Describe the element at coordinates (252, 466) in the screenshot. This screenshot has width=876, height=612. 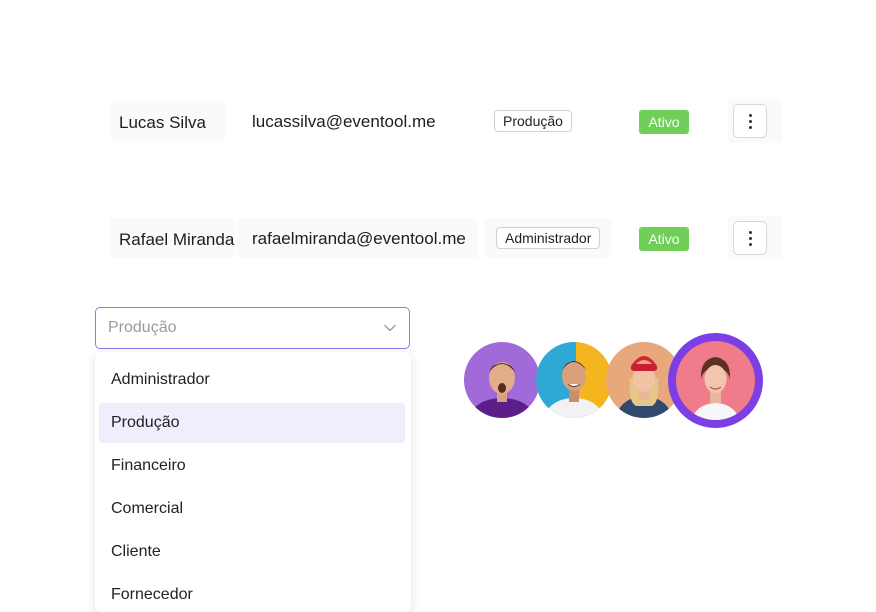
I see `role-option: Financeiro` at that location.